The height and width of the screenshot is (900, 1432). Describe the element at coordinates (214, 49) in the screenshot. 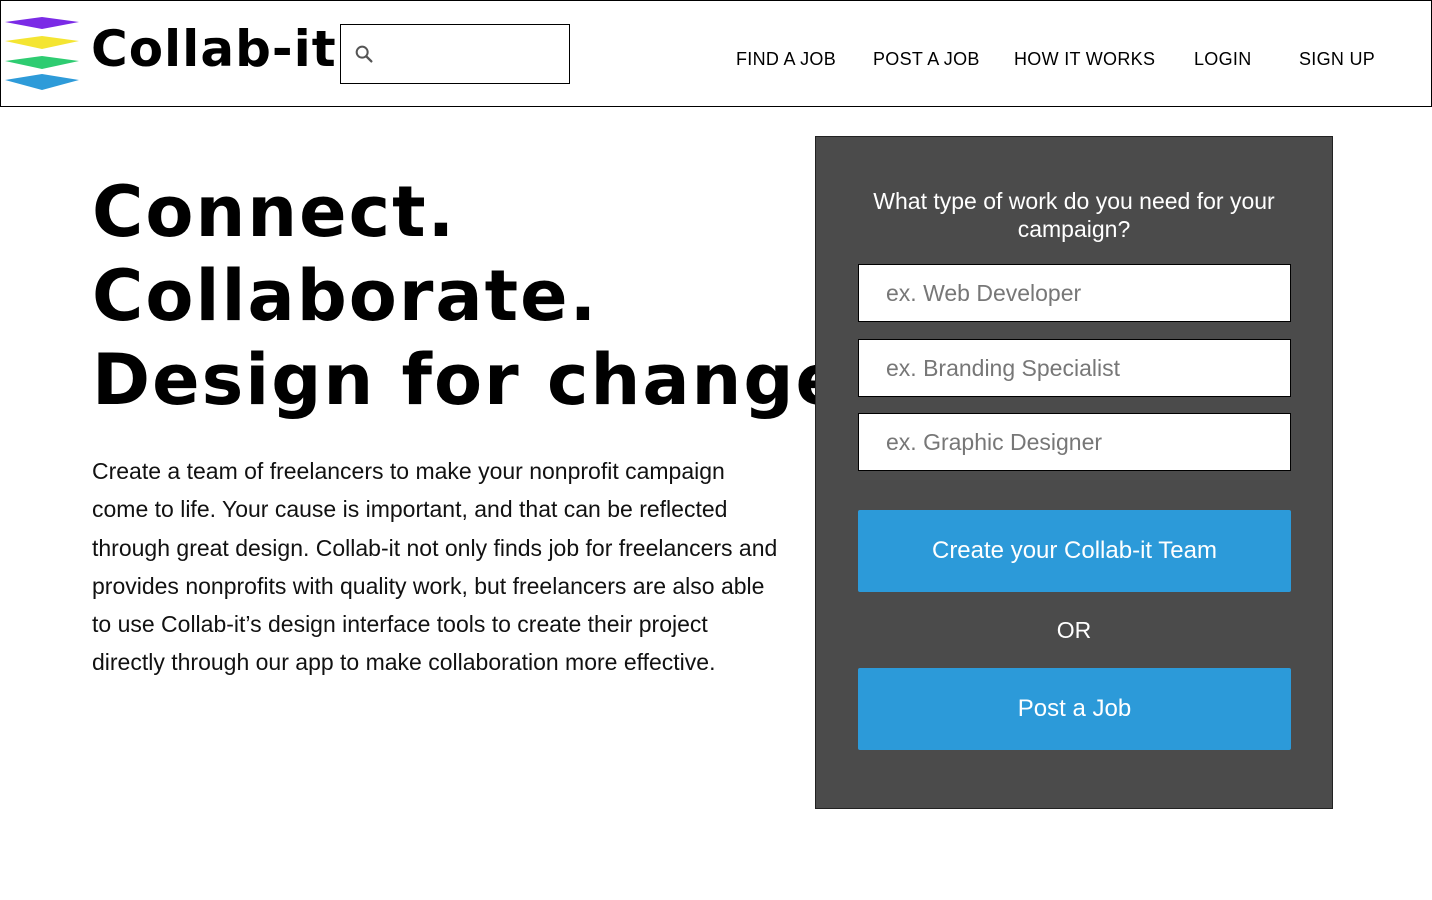

I see `brand-name: Collab-it` at that location.